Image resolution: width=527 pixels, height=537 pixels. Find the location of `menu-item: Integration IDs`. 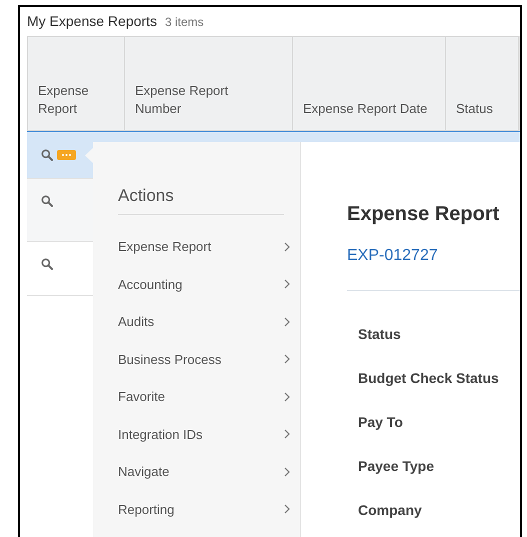

menu-item: Integration IDs is located at coordinates (204, 434).